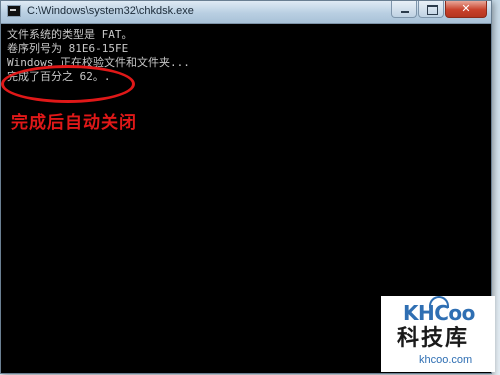 The image size is (500, 375). I want to click on minimize-icon, so click(405, 12).